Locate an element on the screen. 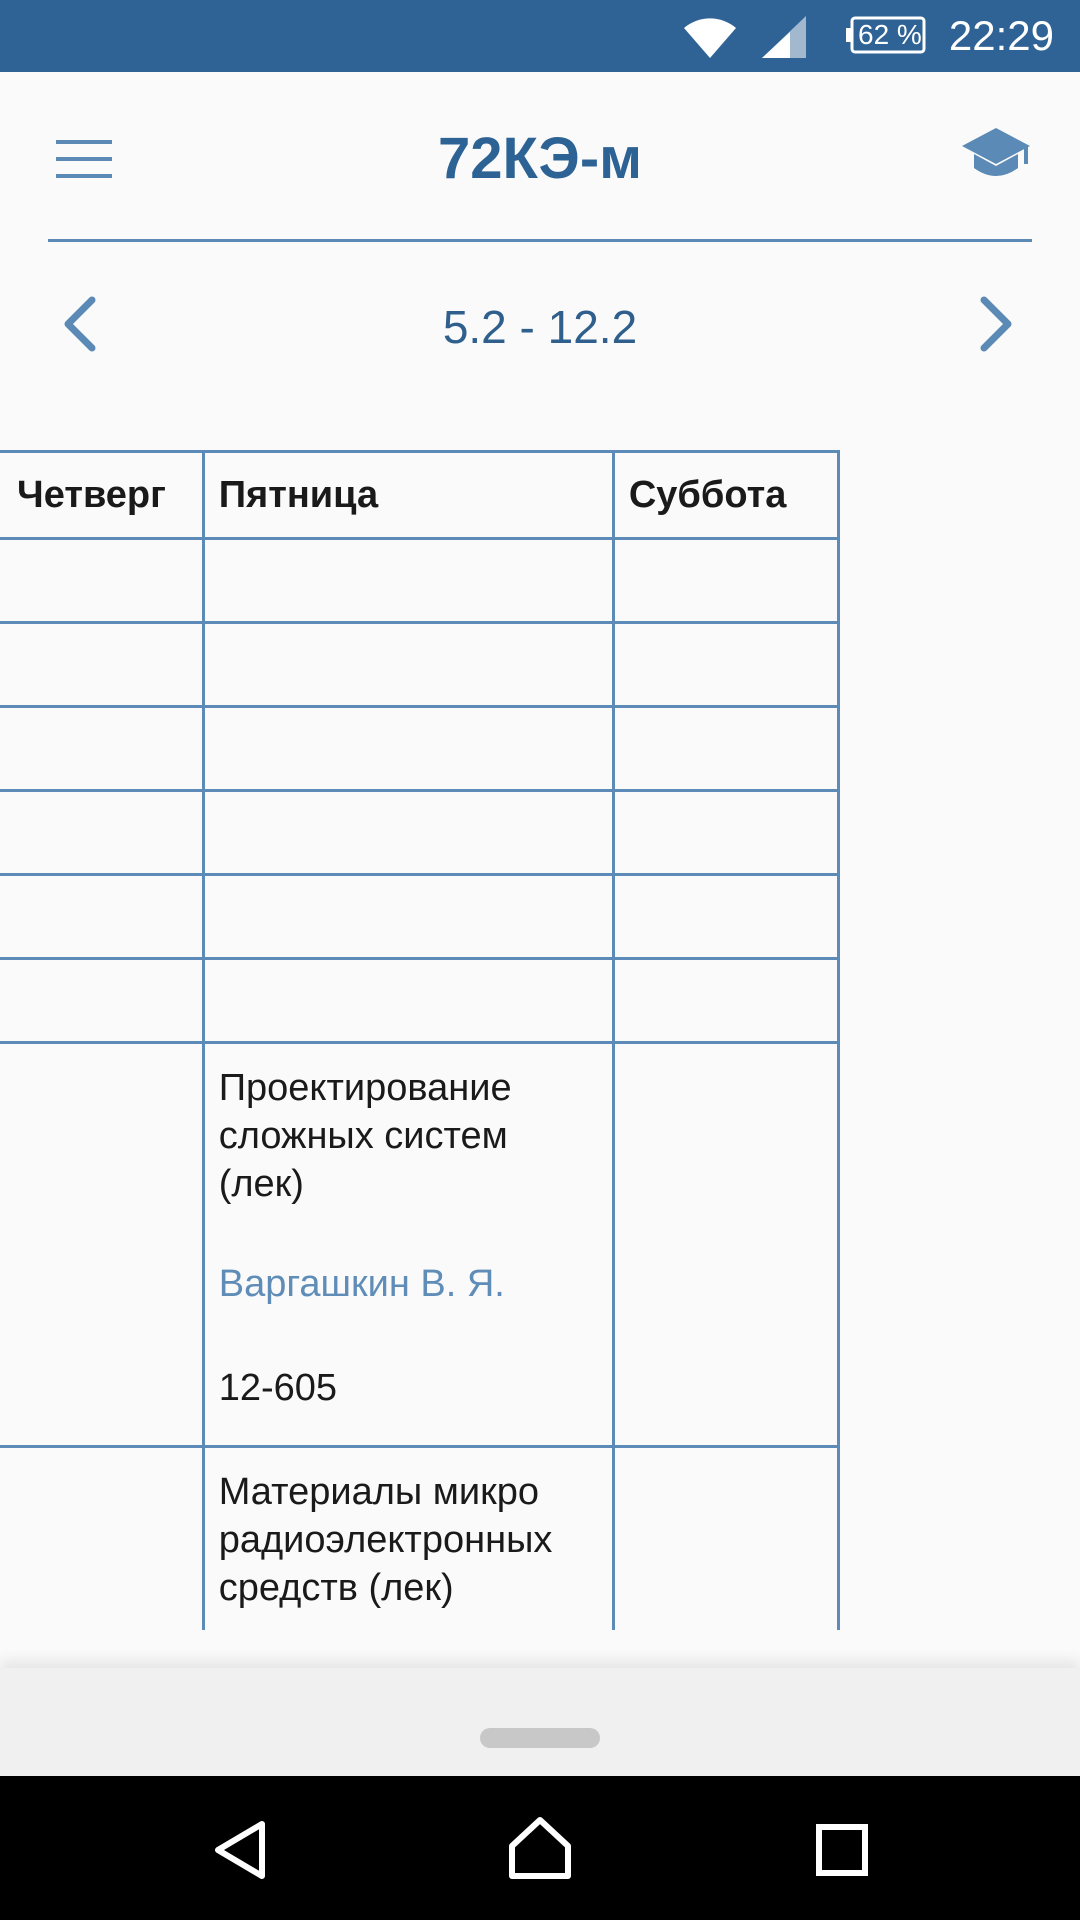 The height and width of the screenshot is (1920, 1080). table-header-row: Четверг Пятница Суббота is located at coordinates (420, 495).